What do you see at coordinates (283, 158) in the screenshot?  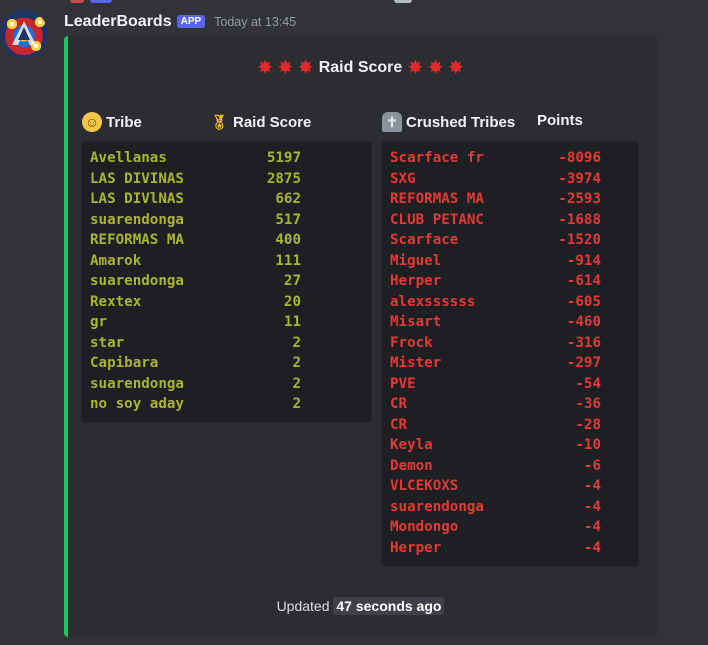 I see `score-value: 5197` at bounding box center [283, 158].